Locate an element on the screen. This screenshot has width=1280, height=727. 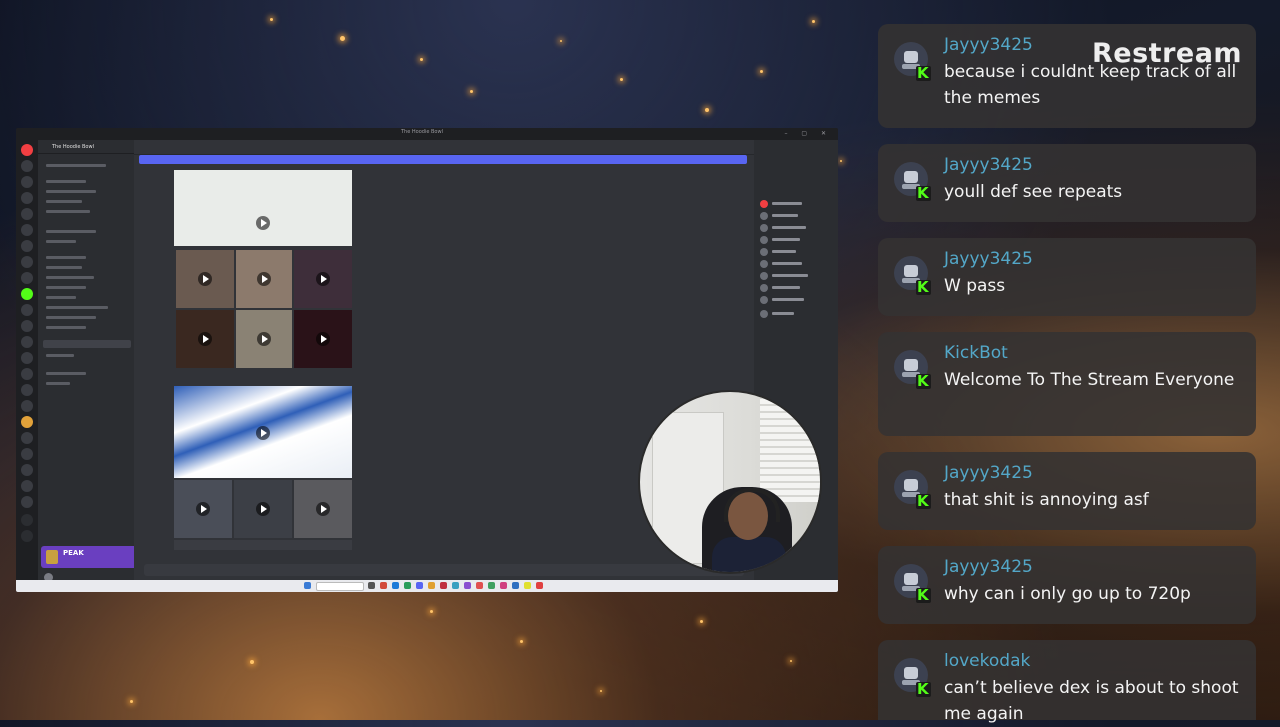
notification-banner is located at coordinates (443, 159).